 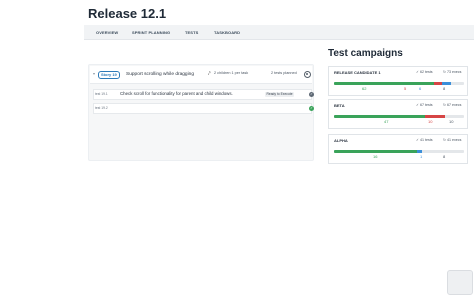 I want to click on count-failed: 5, so click(x=405, y=88).